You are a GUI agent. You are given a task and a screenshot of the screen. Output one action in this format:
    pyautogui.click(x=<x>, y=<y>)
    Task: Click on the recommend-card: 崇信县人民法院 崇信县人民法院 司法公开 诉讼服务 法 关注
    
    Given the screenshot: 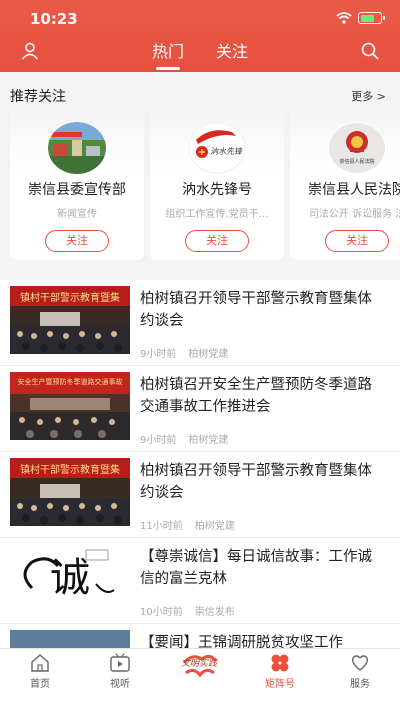 What is the action you would take?
    pyautogui.click(x=345, y=184)
    